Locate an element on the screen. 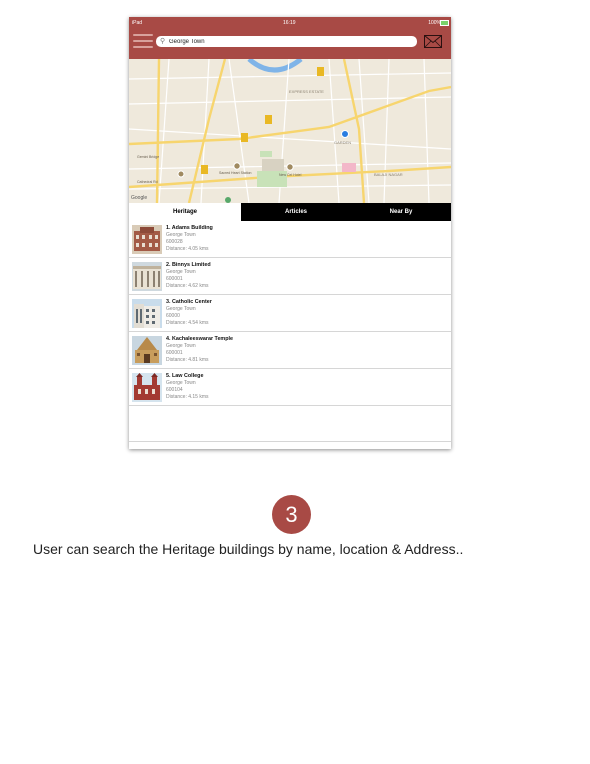 The image size is (590, 764). map-label-bridge: Gemini Bridge is located at coordinates (148, 157).